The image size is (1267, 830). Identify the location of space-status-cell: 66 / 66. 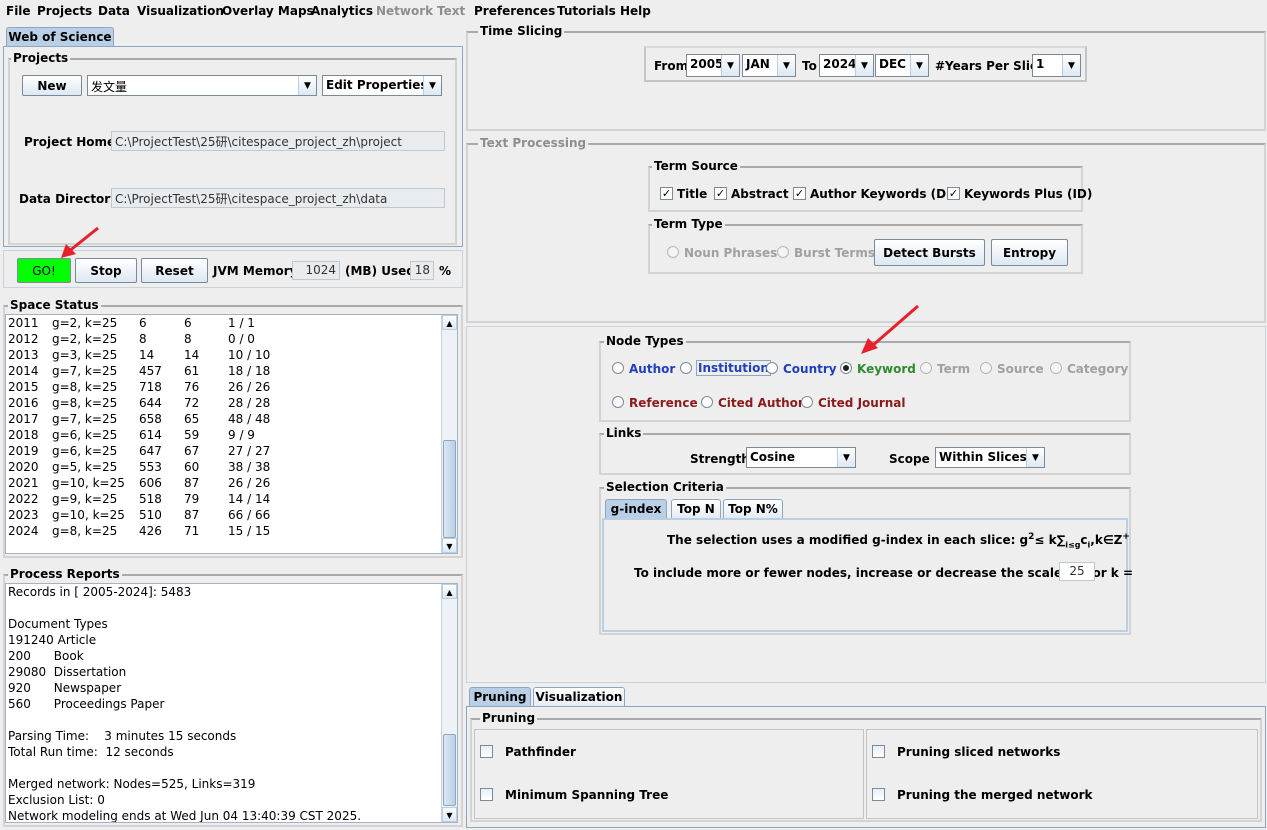
(249, 515).